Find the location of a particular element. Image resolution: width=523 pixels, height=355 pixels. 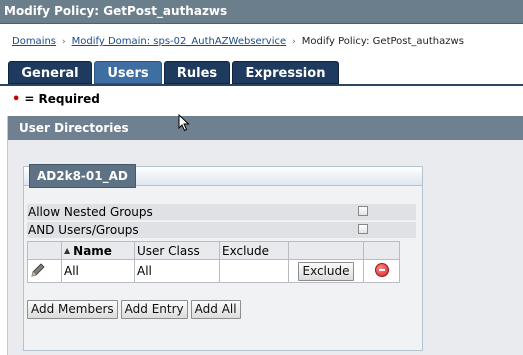

tab-bar: General Users Rules Expression is located at coordinates (265, 72).